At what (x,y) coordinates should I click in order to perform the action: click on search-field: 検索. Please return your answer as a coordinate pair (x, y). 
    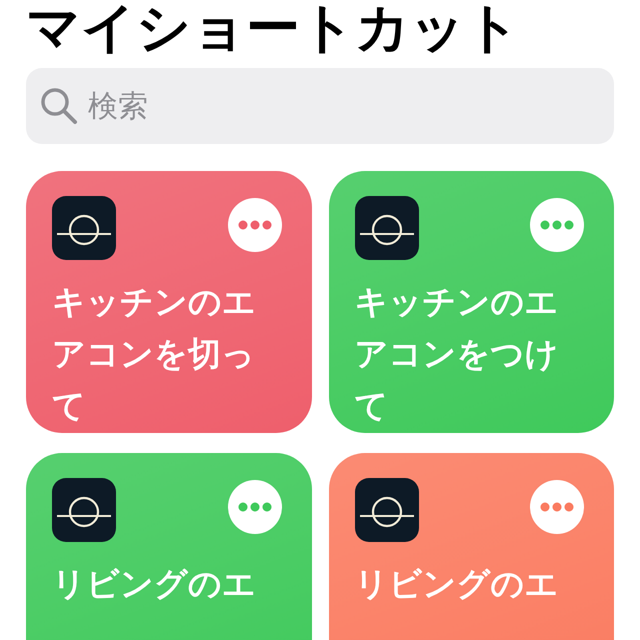
    Looking at the image, I should click on (320, 106).